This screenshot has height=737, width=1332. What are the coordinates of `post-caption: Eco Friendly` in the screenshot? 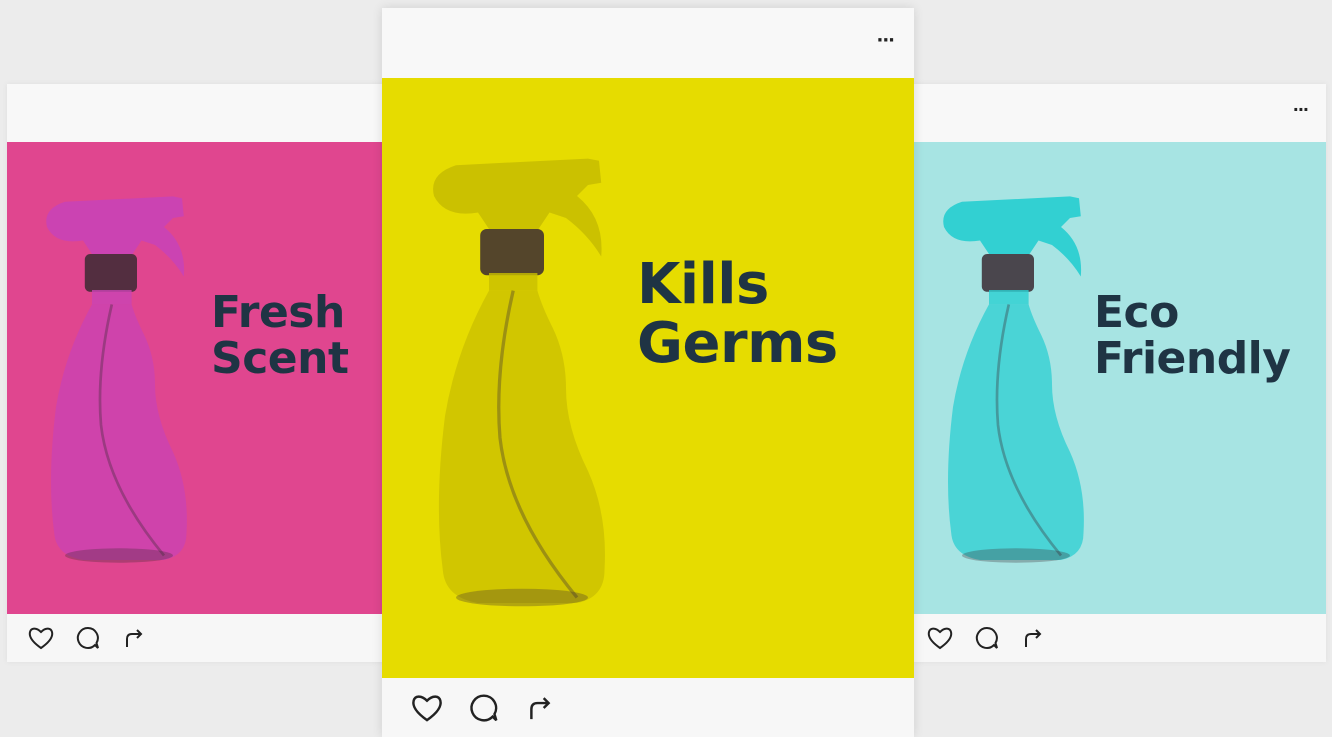 It's located at (1192, 336).